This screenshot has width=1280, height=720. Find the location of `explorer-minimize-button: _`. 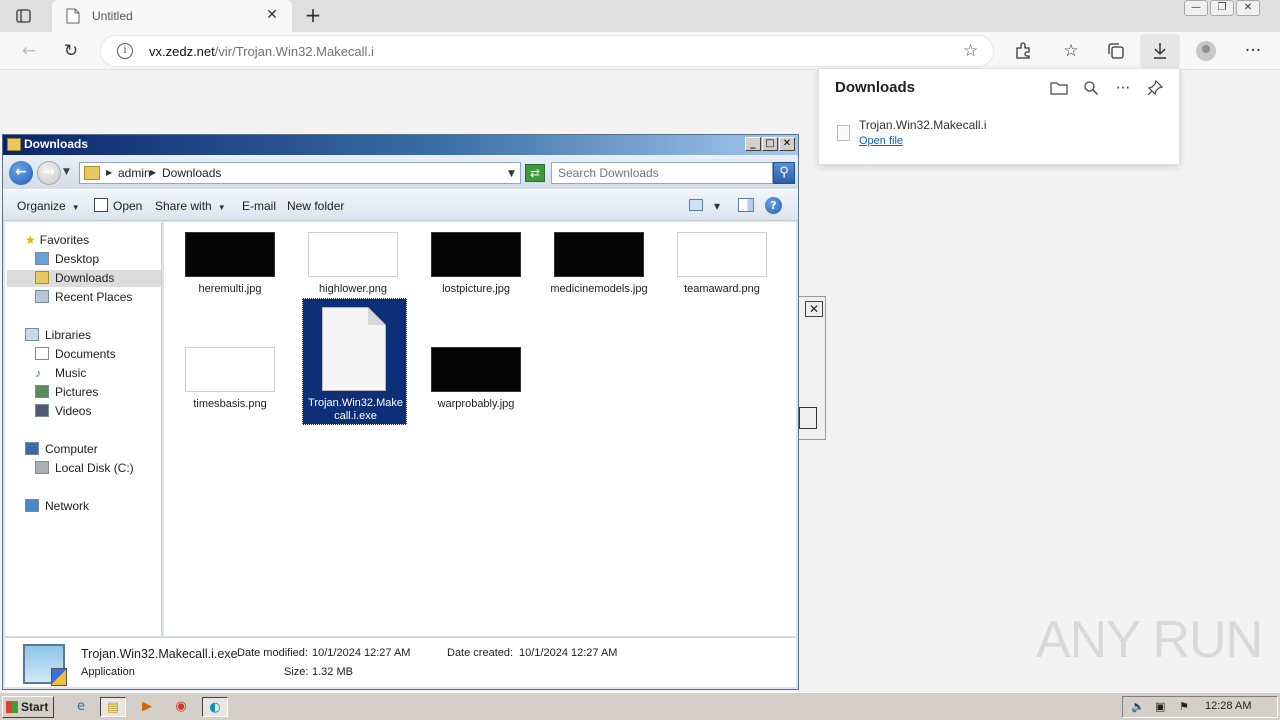

explorer-minimize-button: _ is located at coordinates (753, 144).